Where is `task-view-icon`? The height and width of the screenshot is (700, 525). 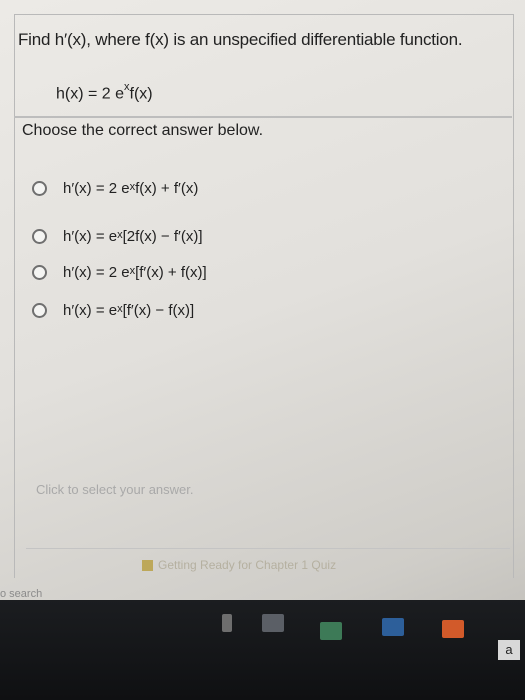 task-view-icon is located at coordinates (273, 623).